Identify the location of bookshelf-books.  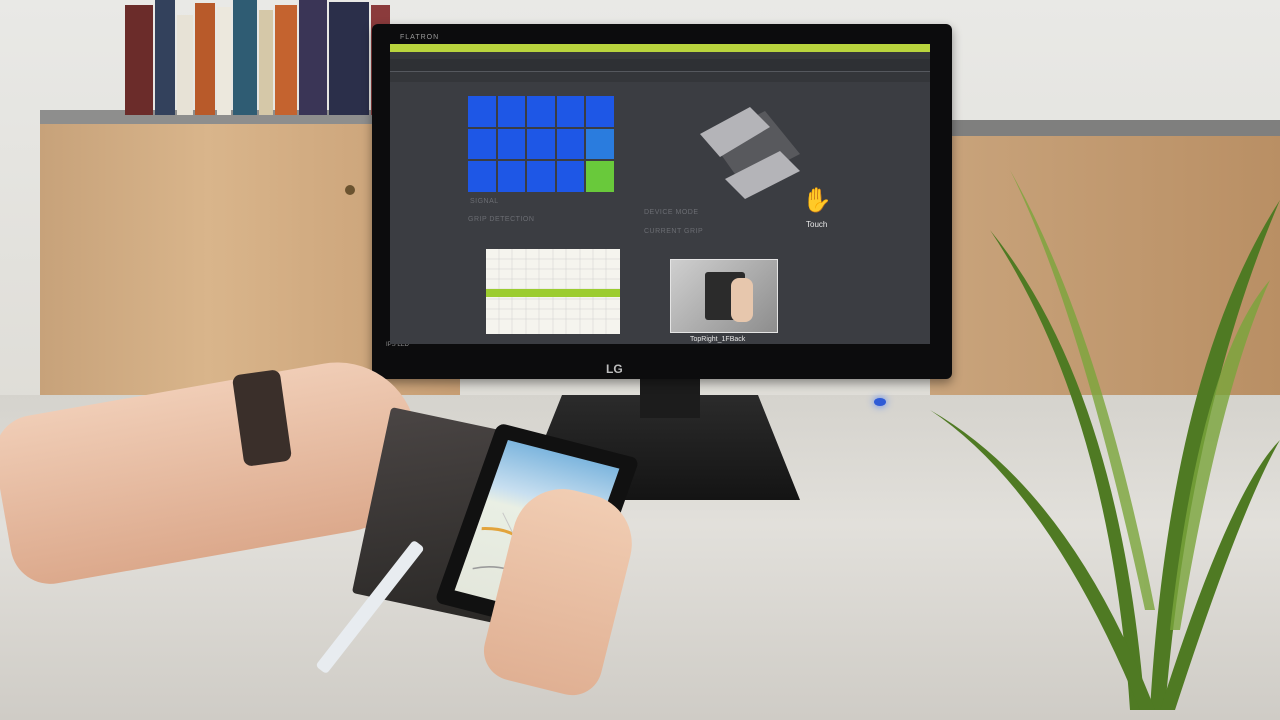
(257, 57).